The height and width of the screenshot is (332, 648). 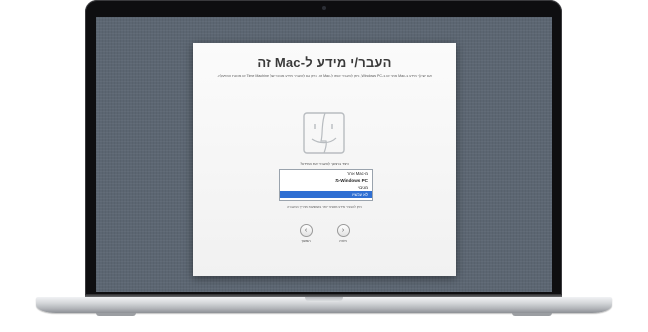 I want to click on window-title: העבר/י מידע ל-Mac זה, so click(x=324, y=62).